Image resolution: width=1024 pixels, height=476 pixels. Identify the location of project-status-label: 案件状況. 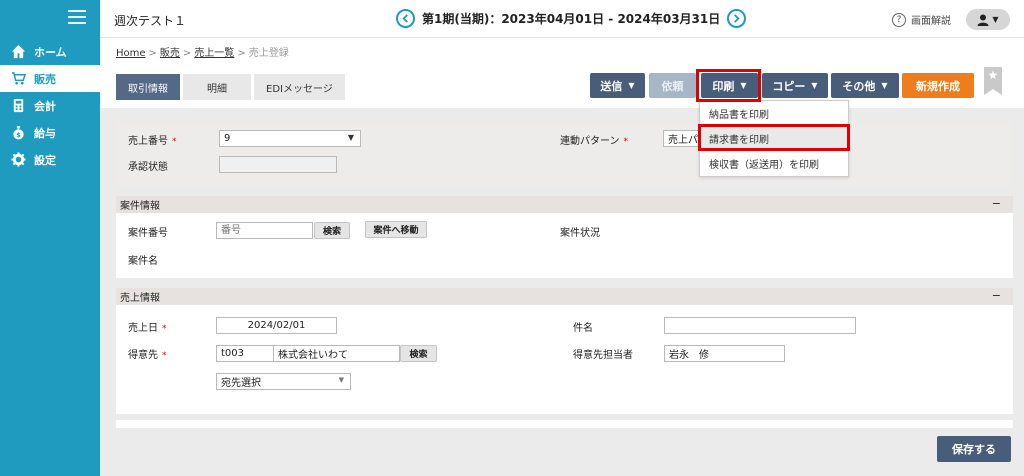
(580, 233).